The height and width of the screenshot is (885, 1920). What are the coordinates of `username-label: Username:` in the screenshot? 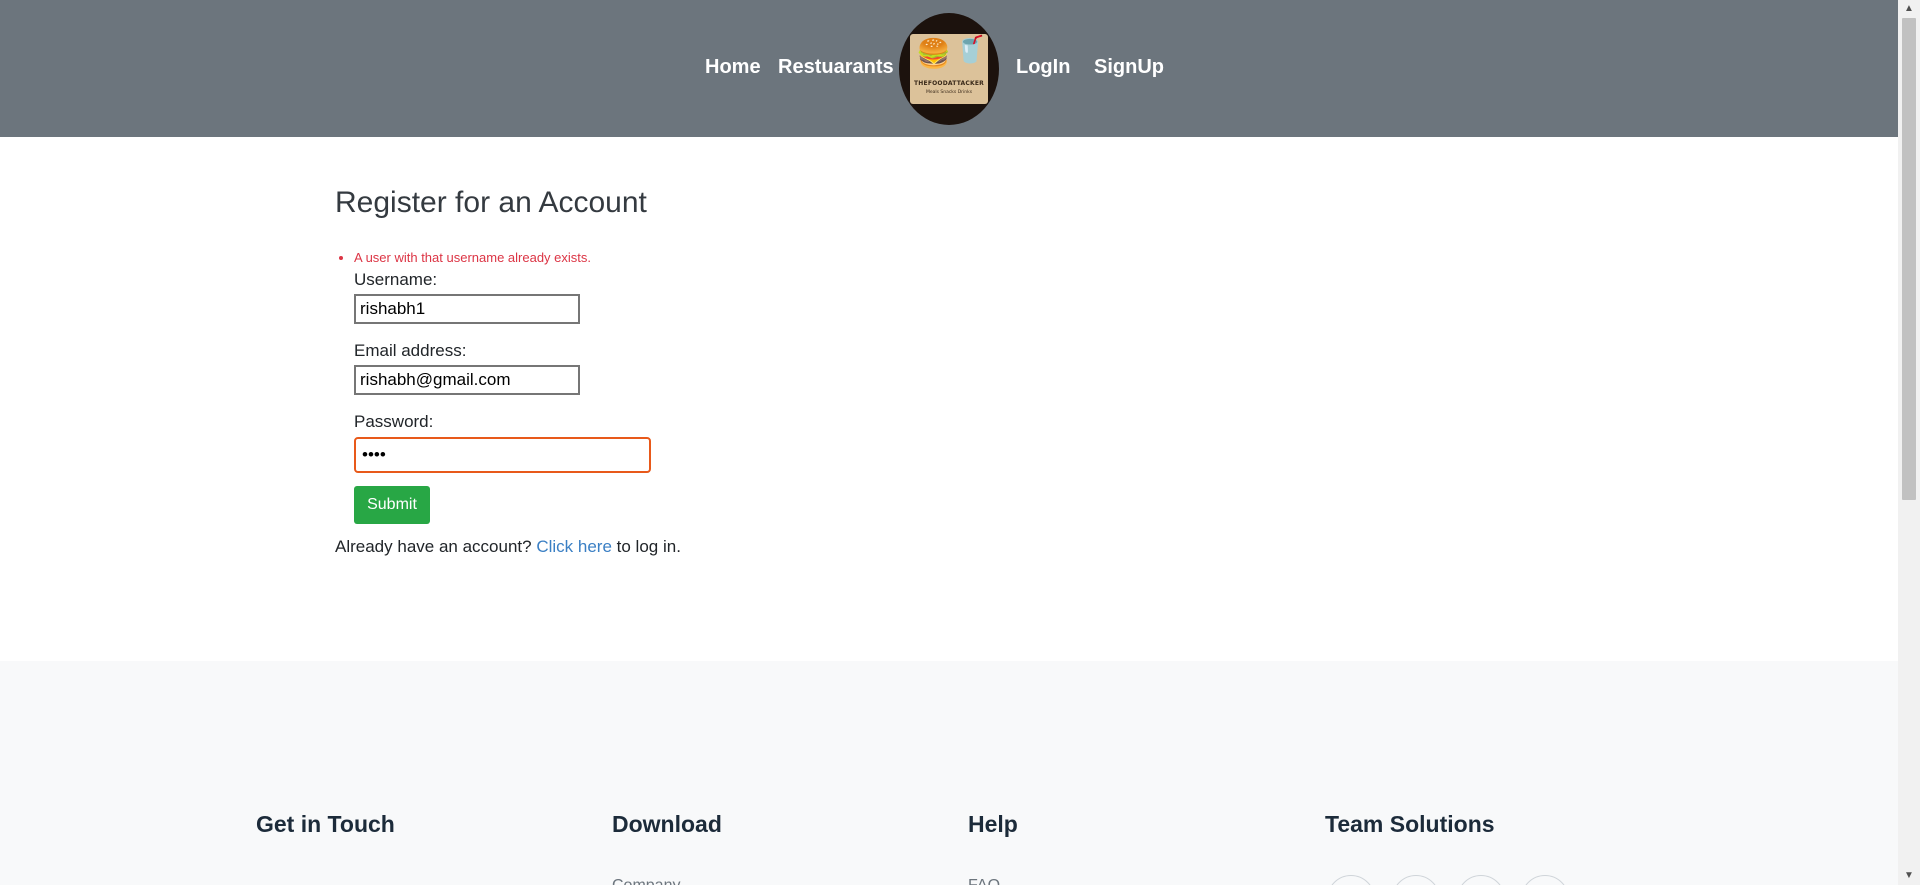 It's located at (396, 279).